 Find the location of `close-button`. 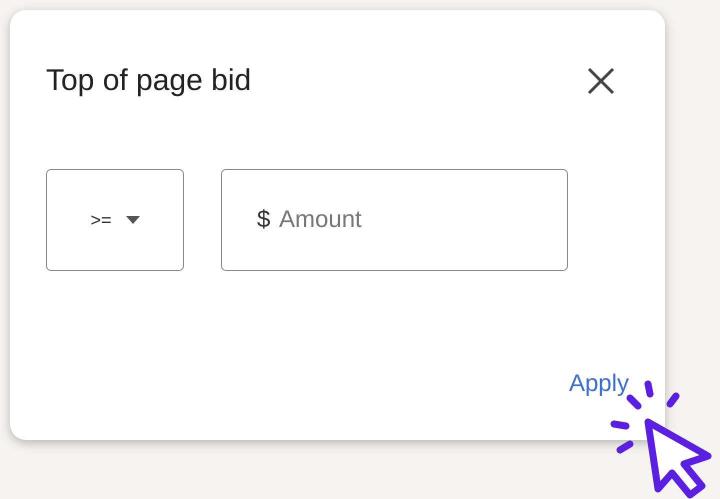

close-button is located at coordinates (601, 81).